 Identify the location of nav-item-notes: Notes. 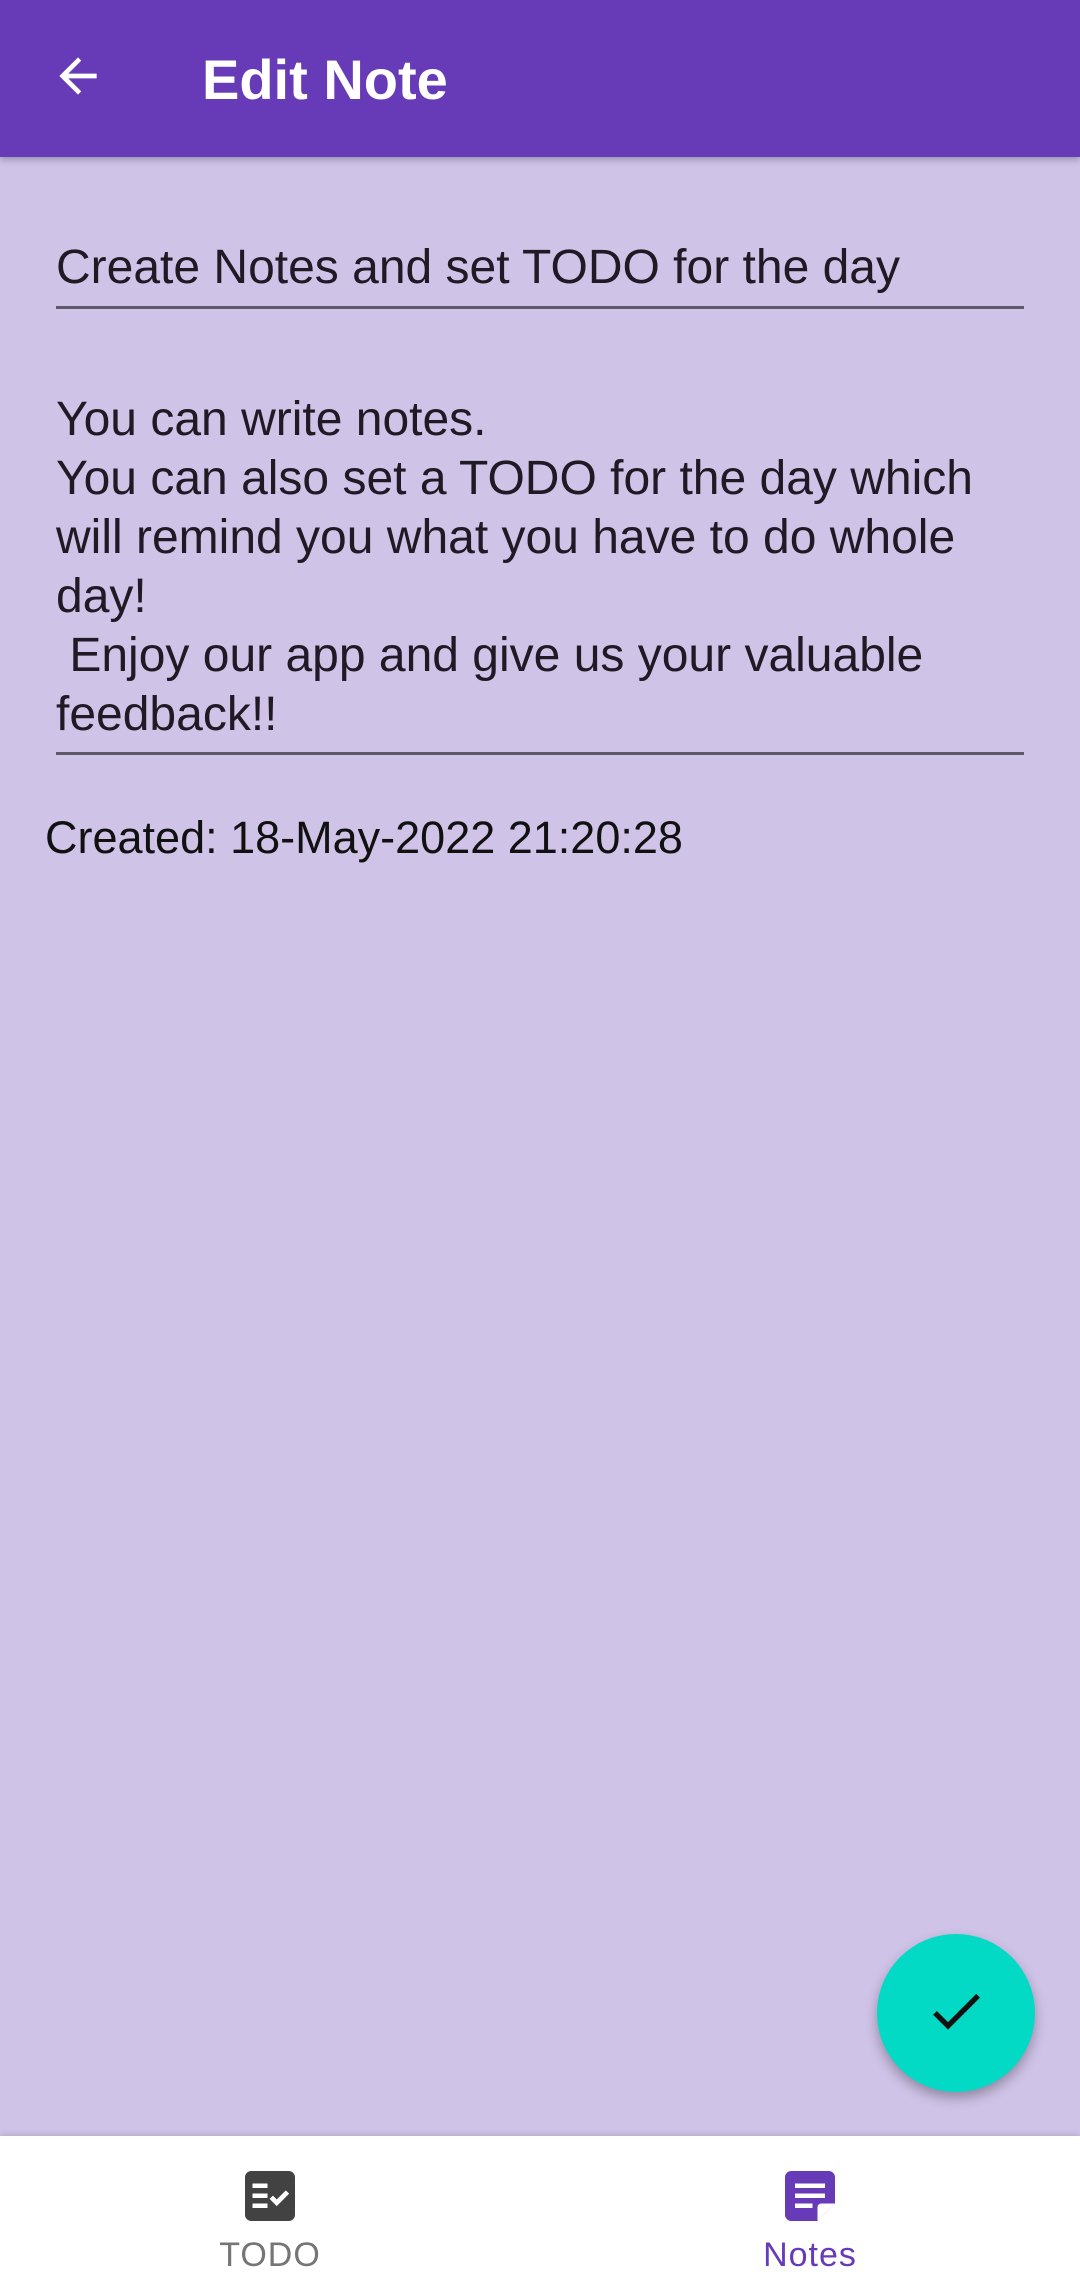
(810, 2215).